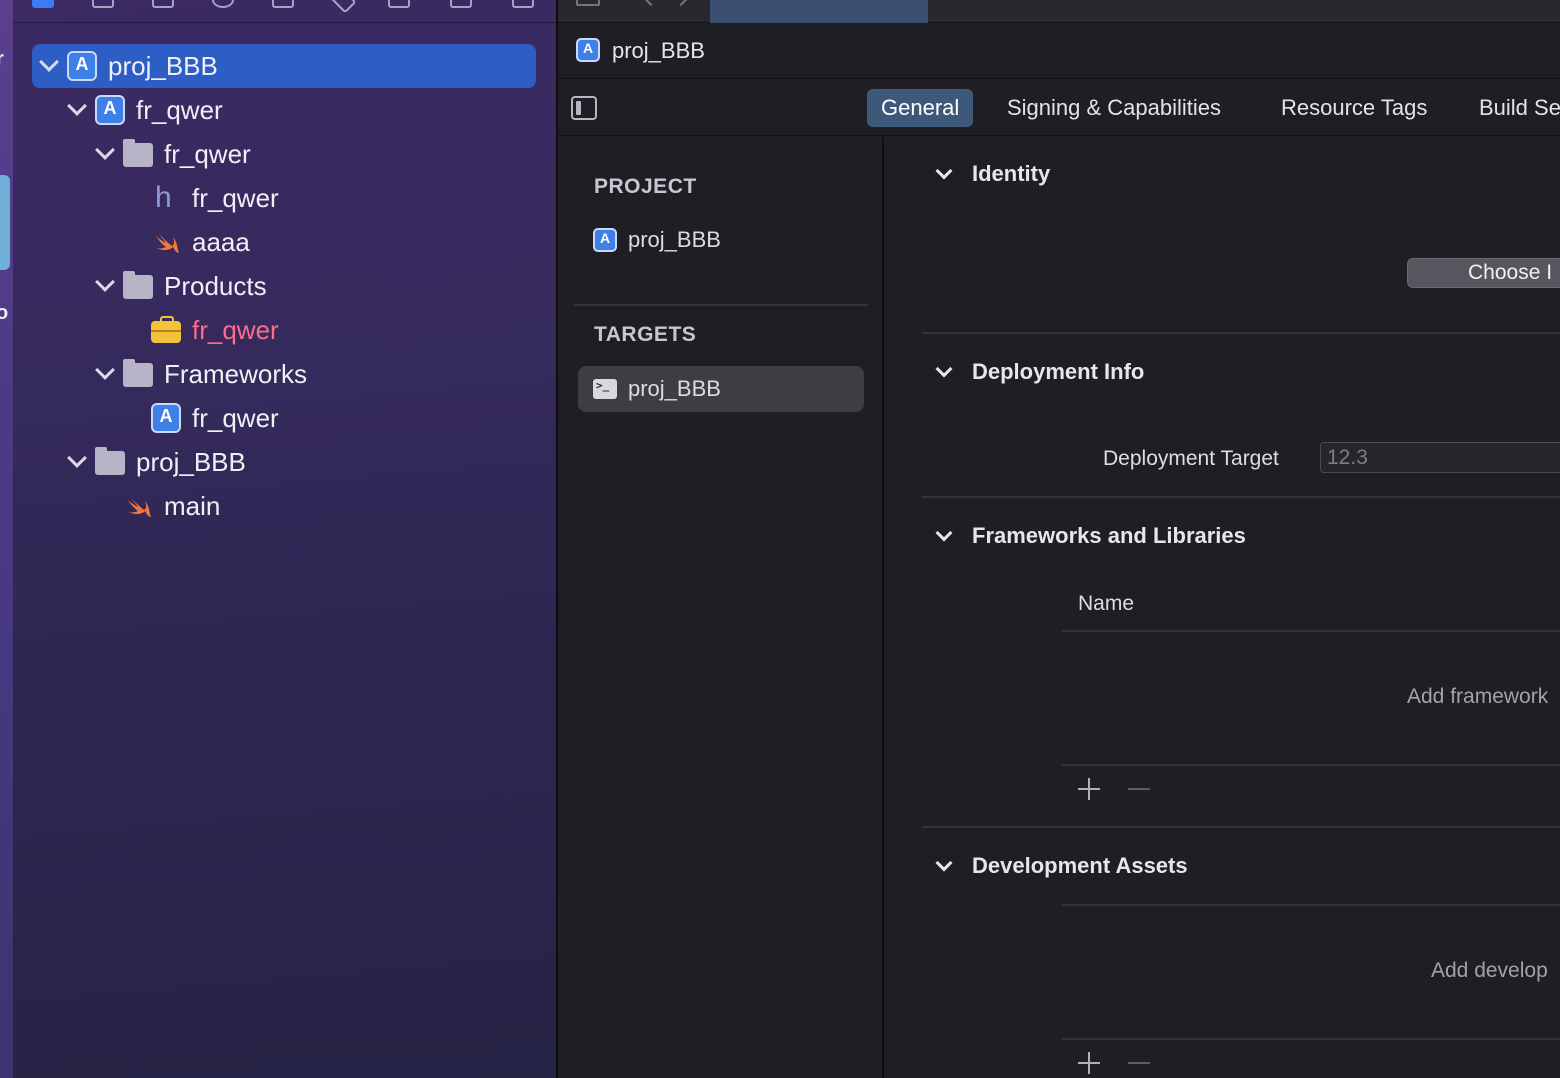 Image resolution: width=1560 pixels, height=1078 pixels. I want to click on framework-icon, so click(166, 330).